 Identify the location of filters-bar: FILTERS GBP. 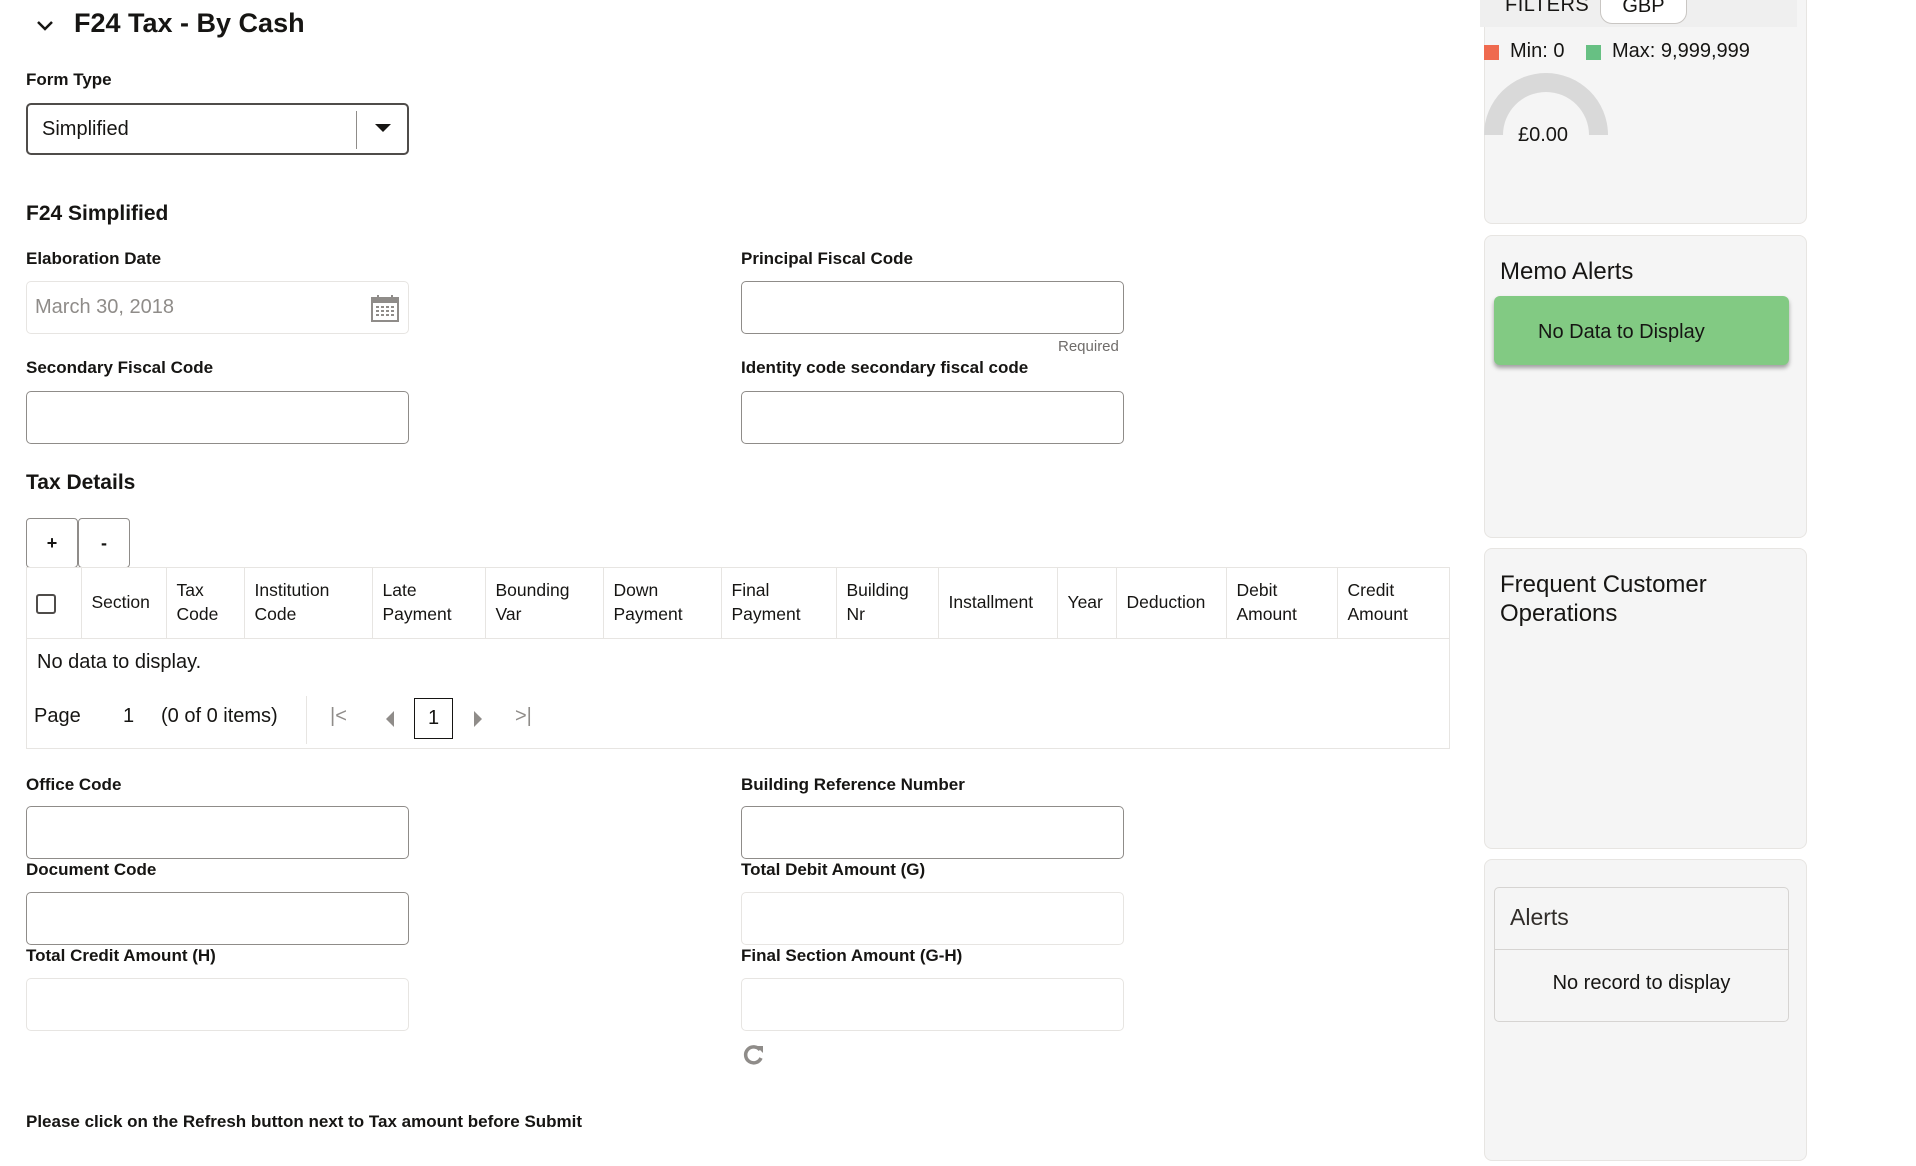
(1638, 13).